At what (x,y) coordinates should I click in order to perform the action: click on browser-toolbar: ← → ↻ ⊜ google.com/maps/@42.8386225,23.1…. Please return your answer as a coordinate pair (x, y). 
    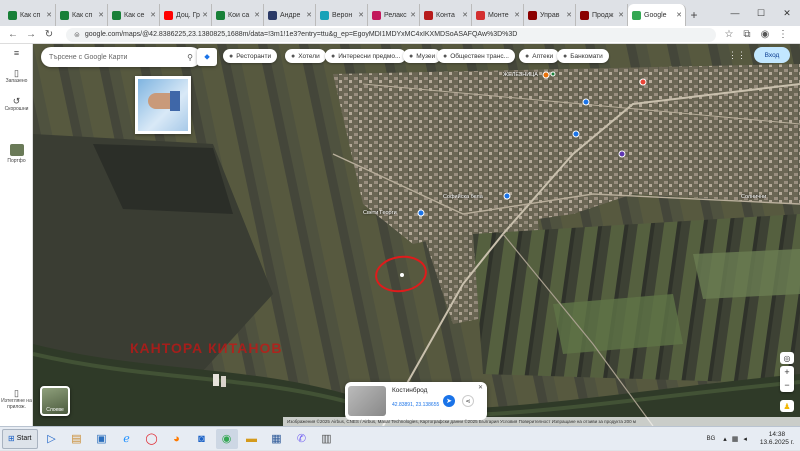
    Looking at the image, I should click on (400, 35).